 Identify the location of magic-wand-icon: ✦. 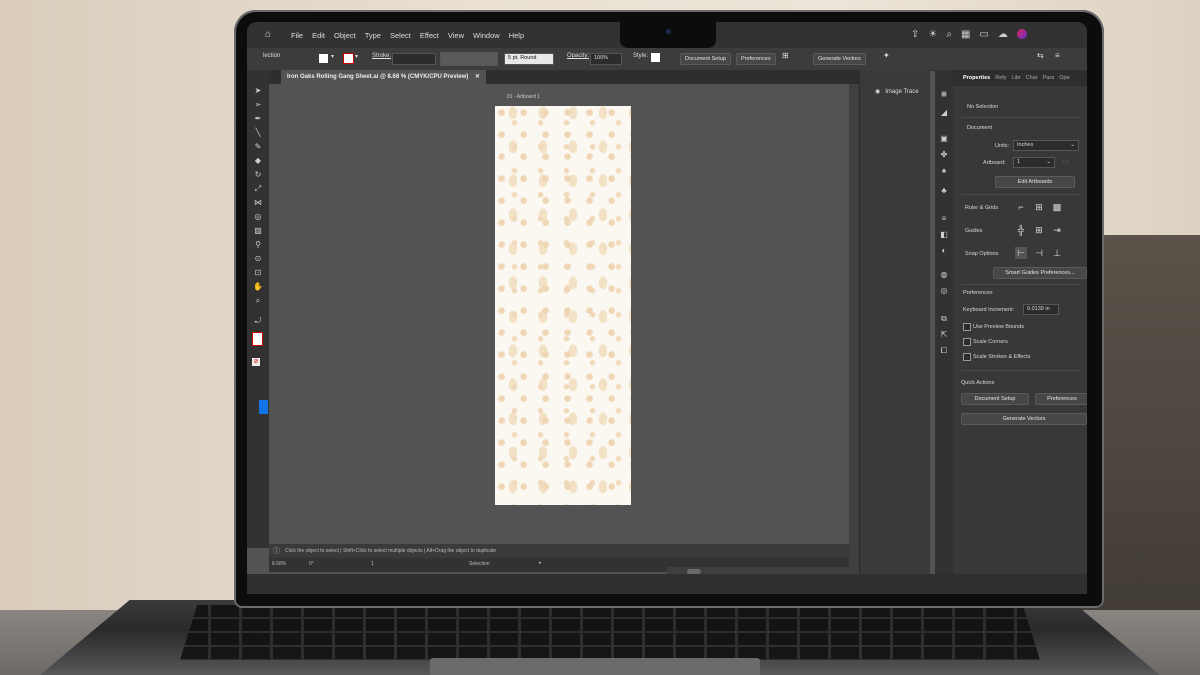
(886, 55).